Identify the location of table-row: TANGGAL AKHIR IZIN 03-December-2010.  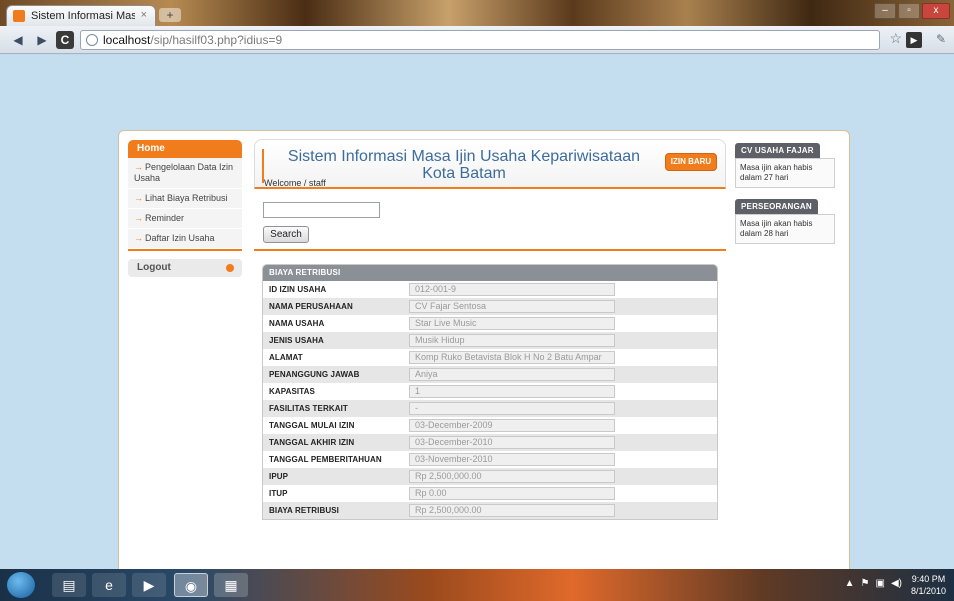
(490, 442).